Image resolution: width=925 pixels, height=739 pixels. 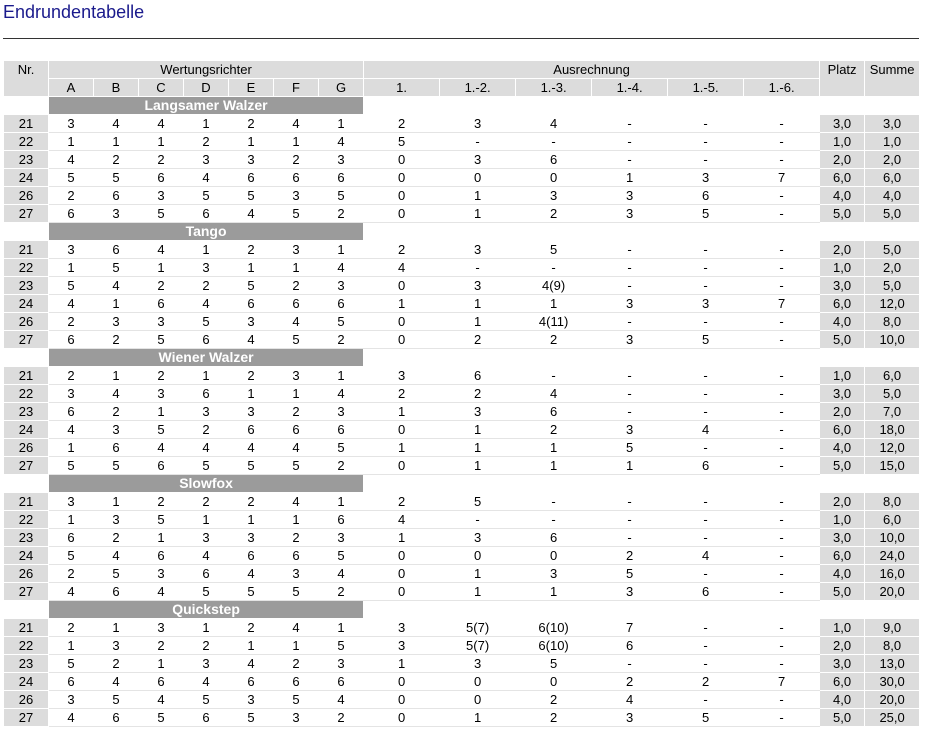 I want to click on summe-value: 15,0, so click(x=892, y=465).